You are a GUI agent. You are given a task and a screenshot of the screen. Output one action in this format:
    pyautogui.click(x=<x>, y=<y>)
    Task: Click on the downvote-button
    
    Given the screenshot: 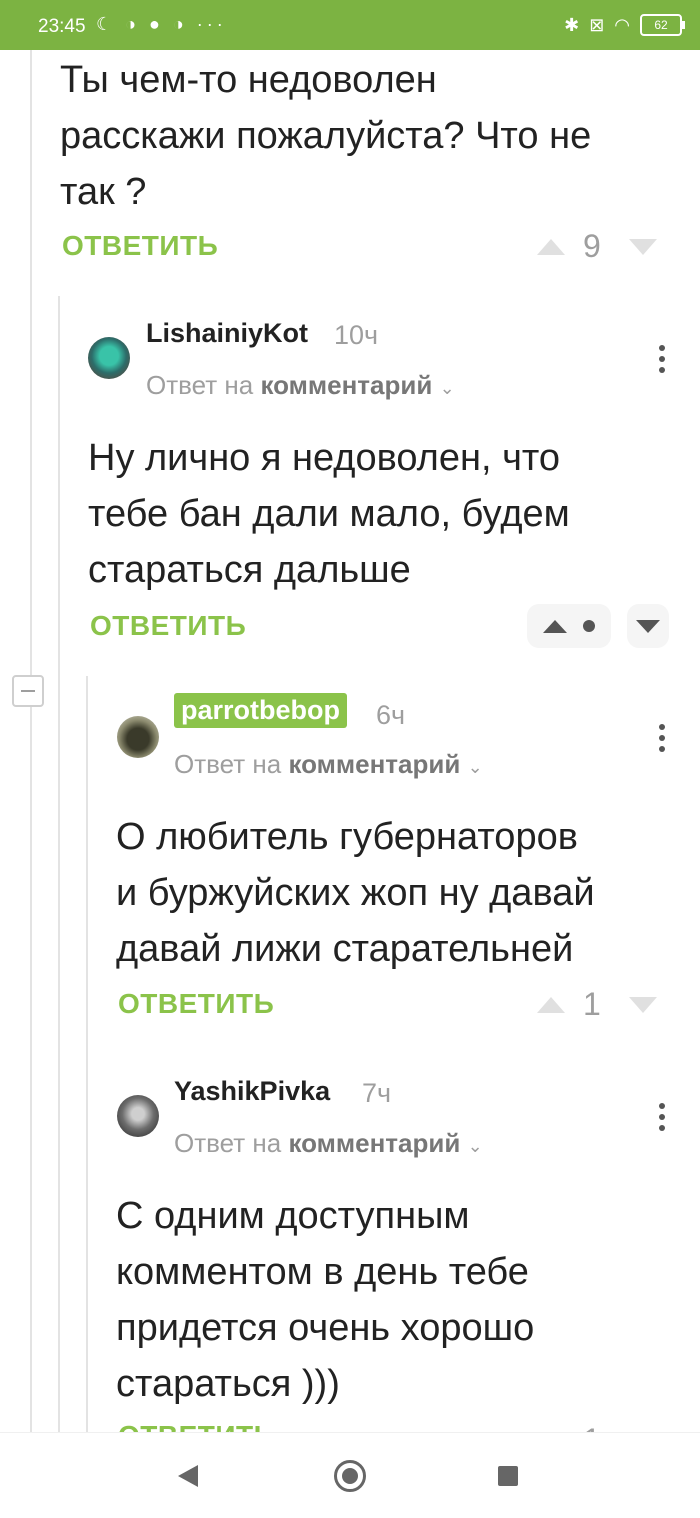 What is the action you would take?
    pyautogui.click(x=648, y=626)
    